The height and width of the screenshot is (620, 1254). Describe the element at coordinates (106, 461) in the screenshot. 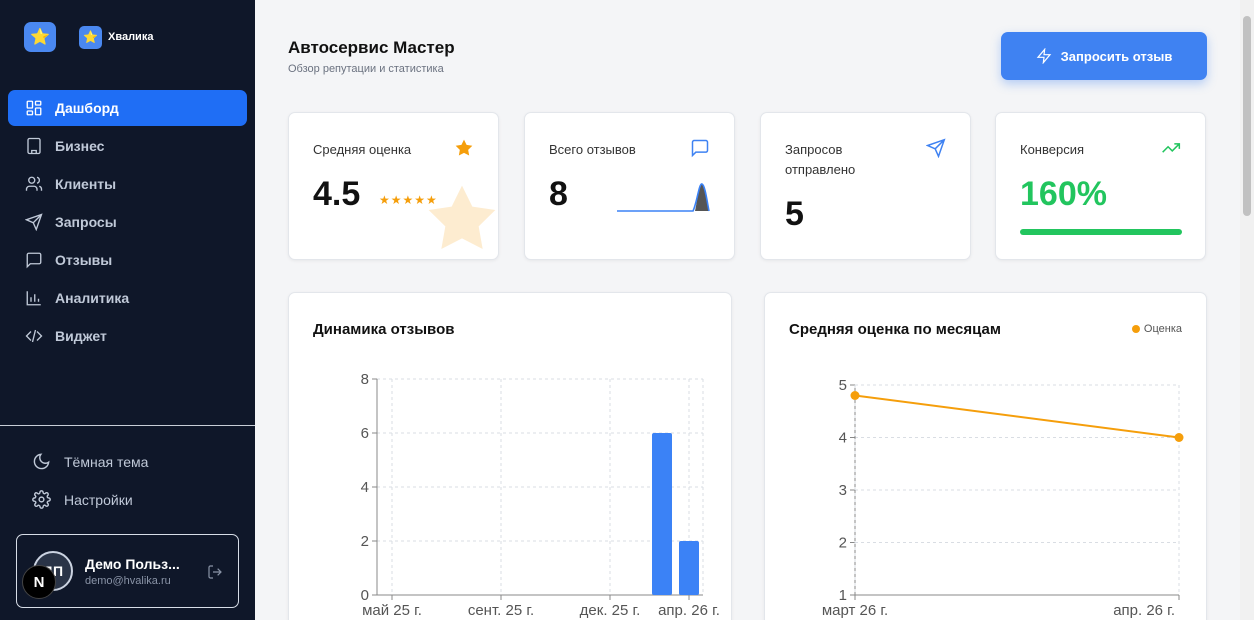

I see `theme-toggle-label: Тёмная тема` at that location.